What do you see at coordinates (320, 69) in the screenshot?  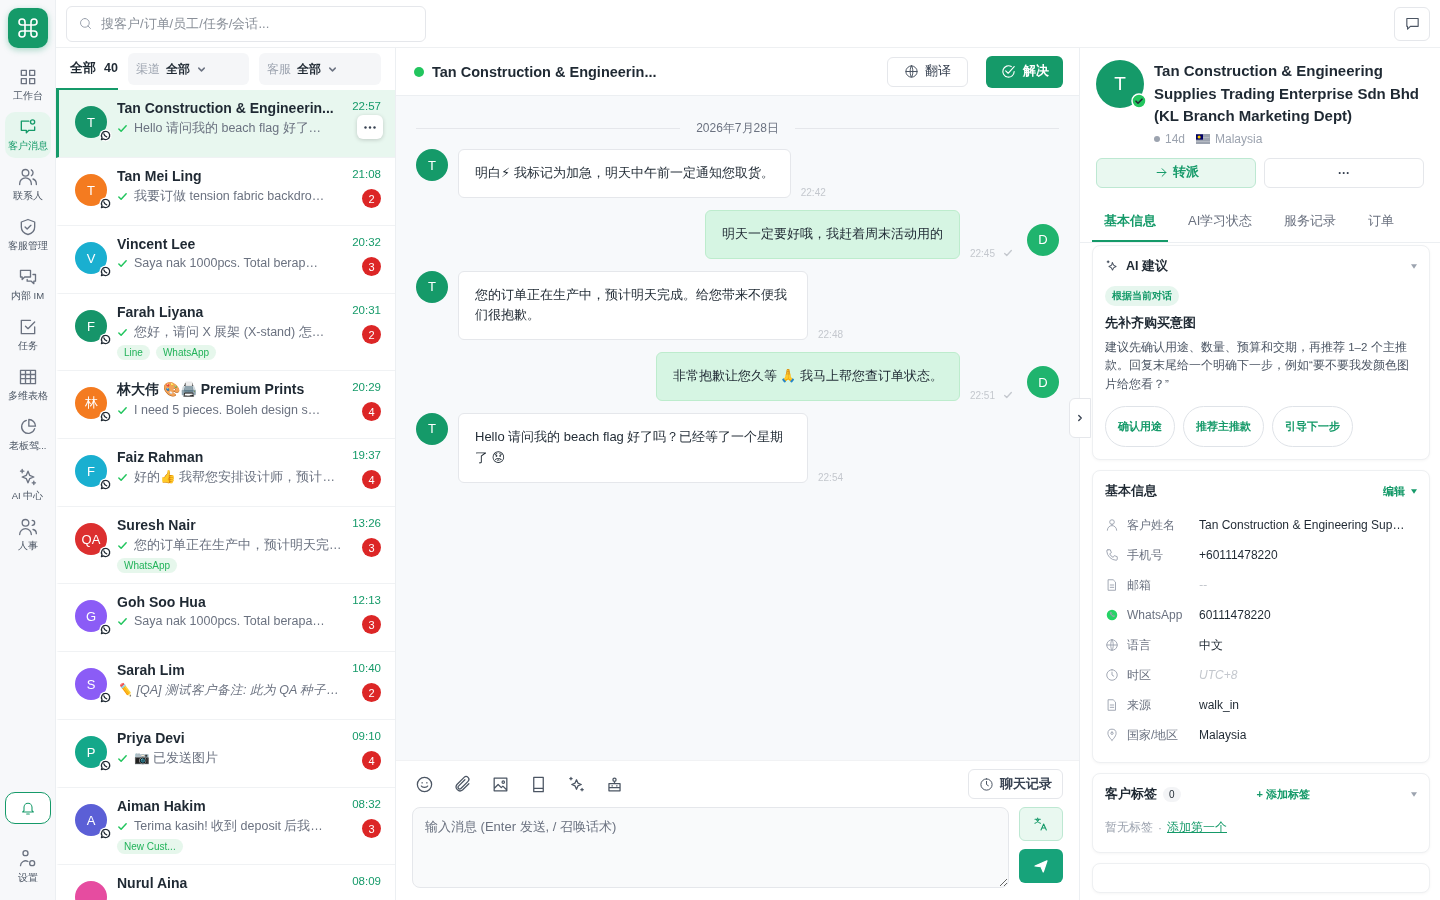 I see `filter-dropdown: 客服 全部` at bounding box center [320, 69].